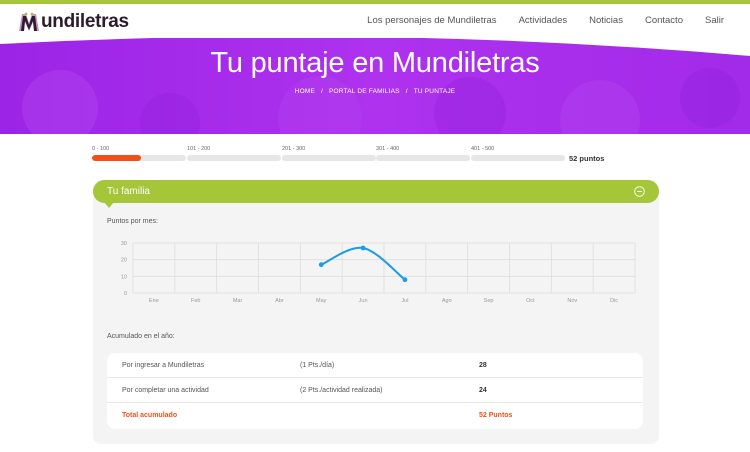 Image resolution: width=750 pixels, height=452 pixels. I want to click on row-rate: (1 Pts./día), so click(317, 365).